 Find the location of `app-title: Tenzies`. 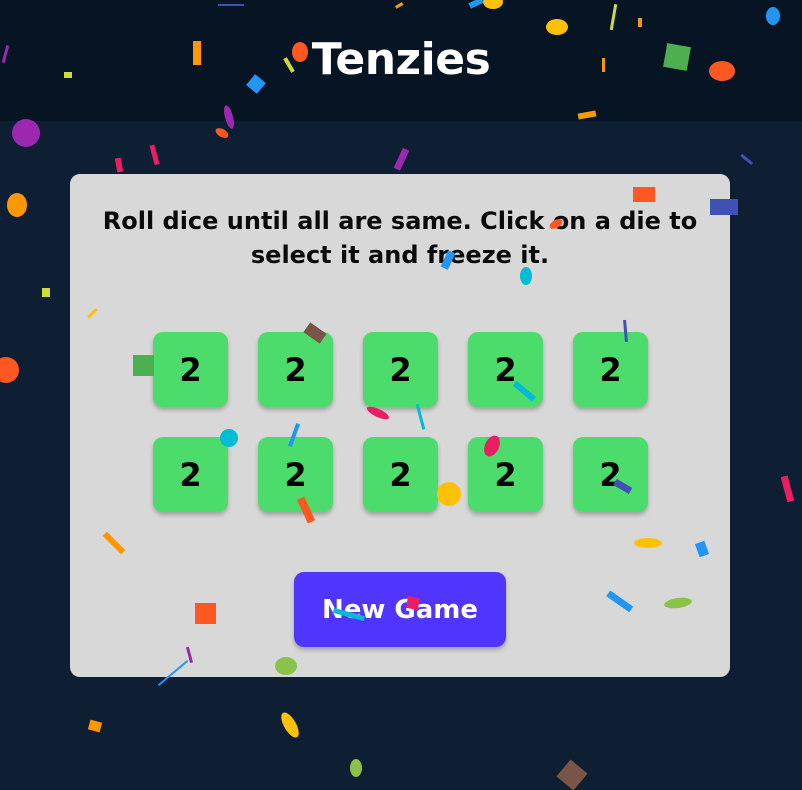

app-title: Tenzies is located at coordinates (401, 59).